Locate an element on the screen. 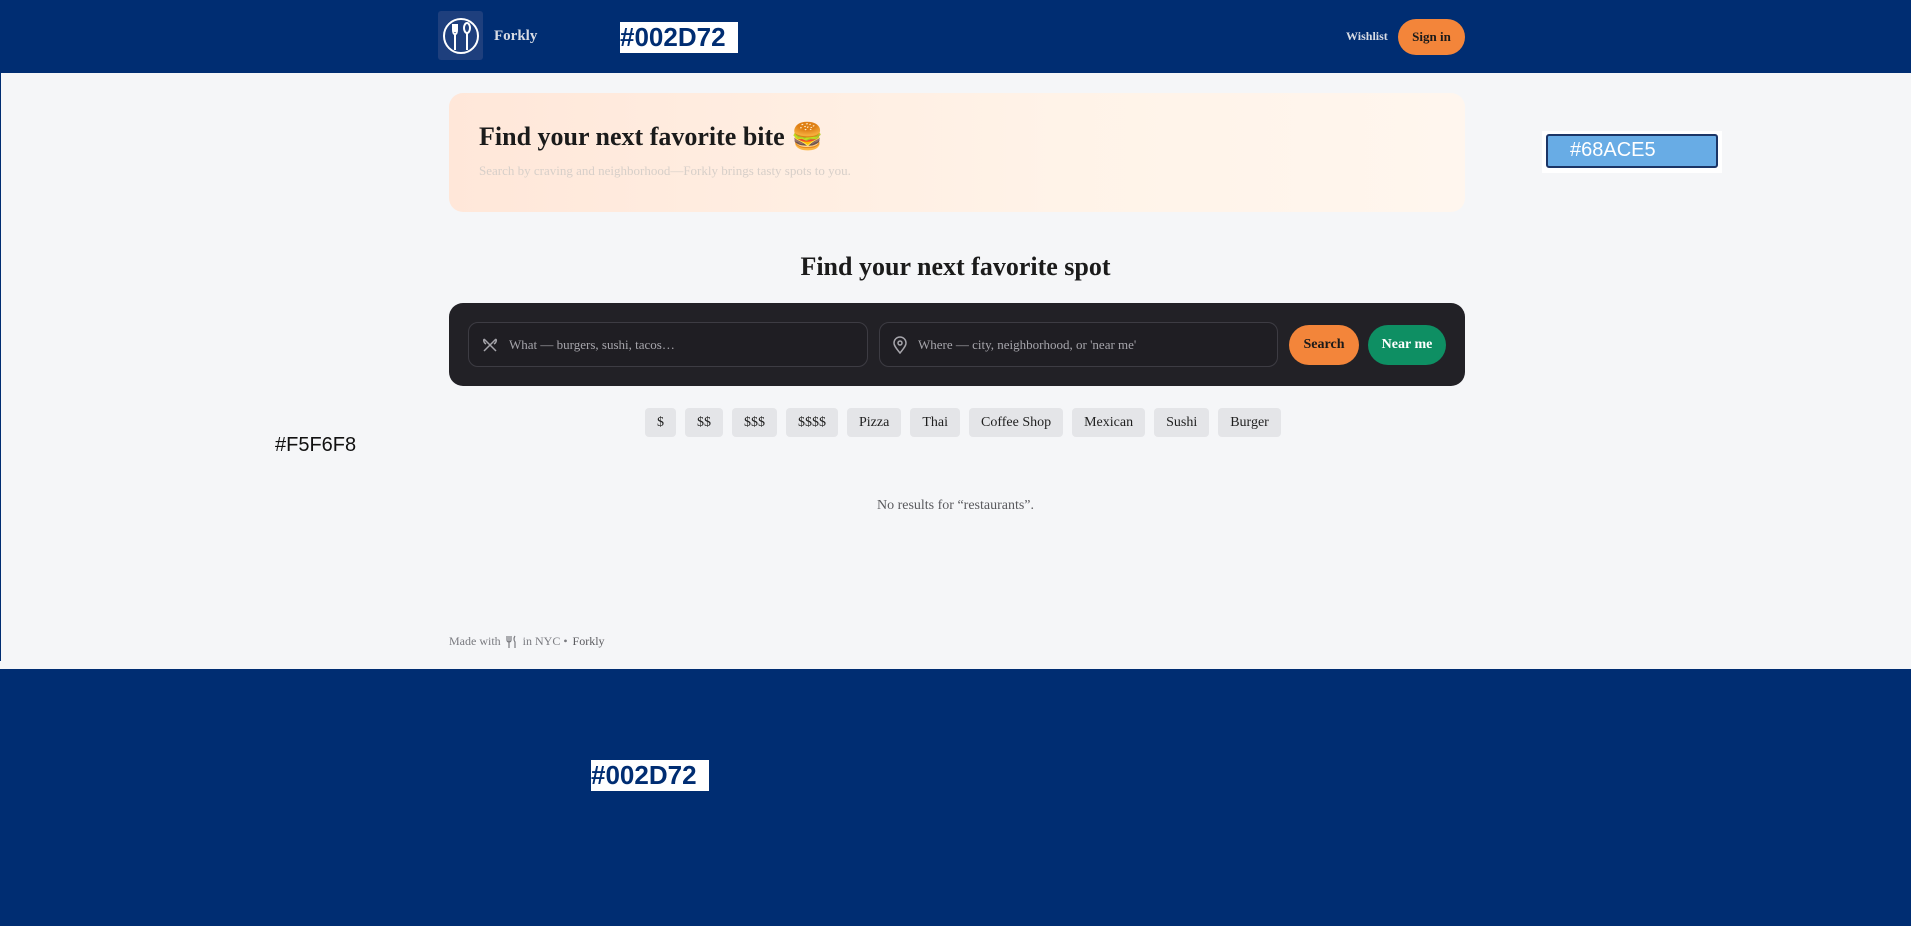 This screenshot has width=1911, height=926. where-placeholder: Where — city, neighborhood, or 'near me' is located at coordinates (1027, 344).